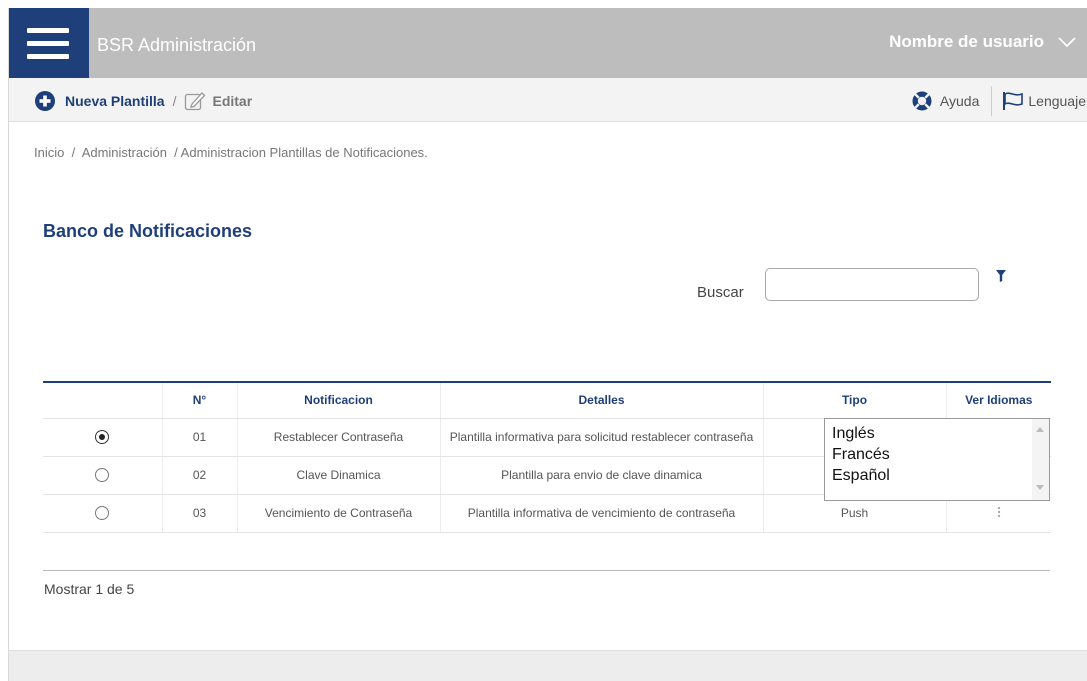 This screenshot has width=1087, height=681. What do you see at coordinates (966, 41) in the screenshot?
I see `user-name: Nombre de usuario` at bounding box center [966, 41].